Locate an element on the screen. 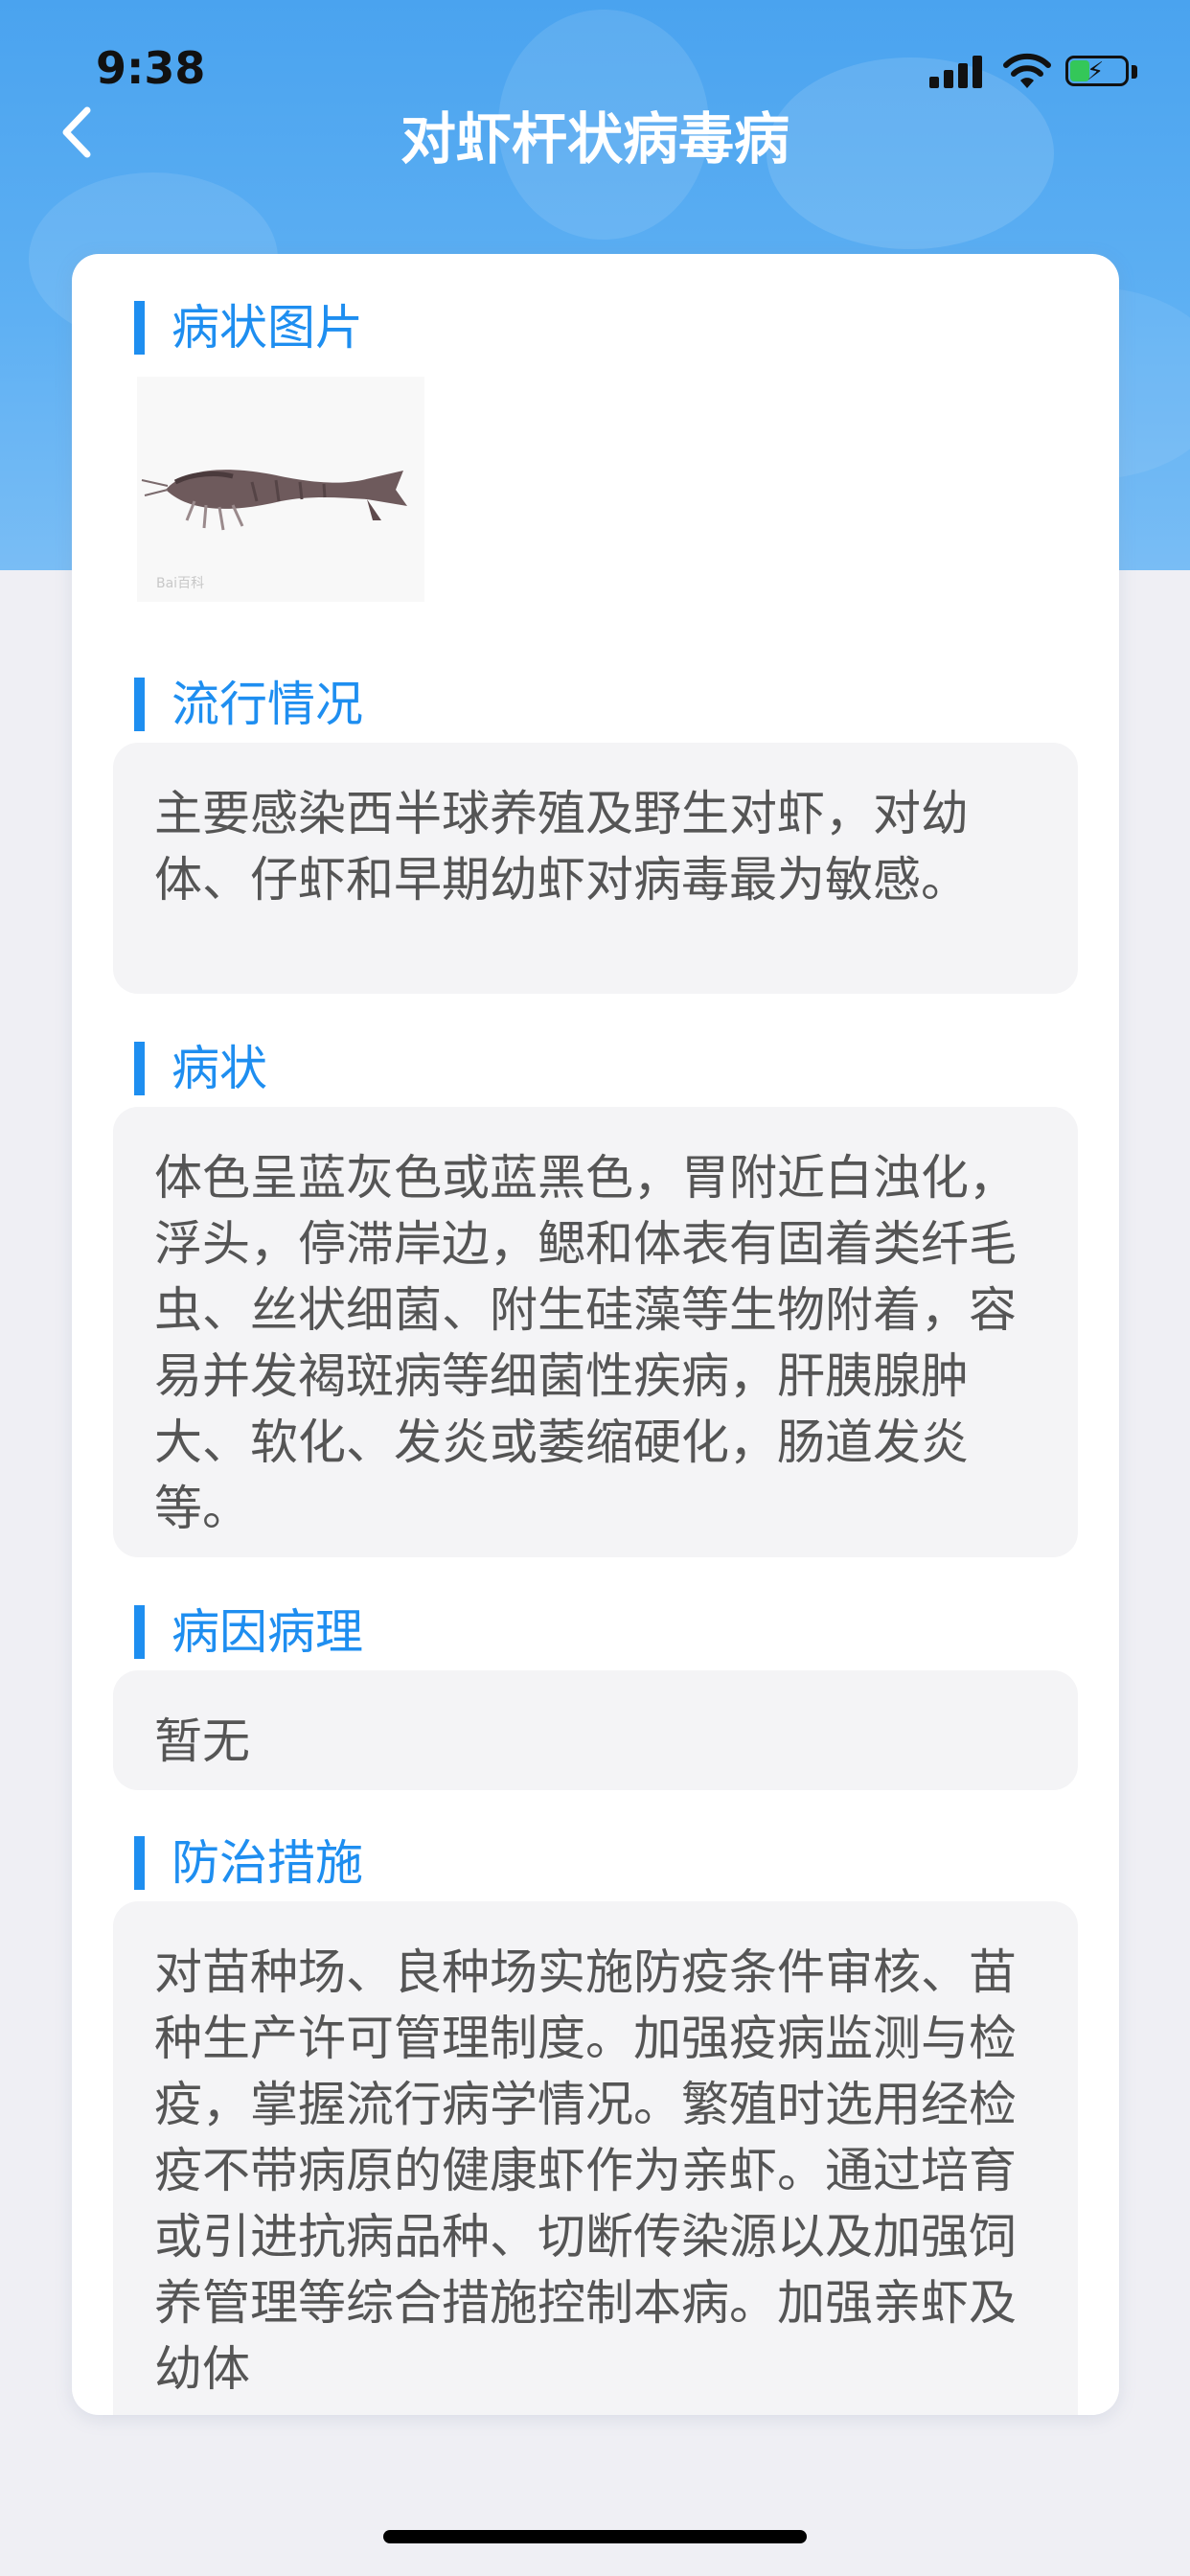  section-header-symptoms: 病状 is located at coordinates (201, 1068).